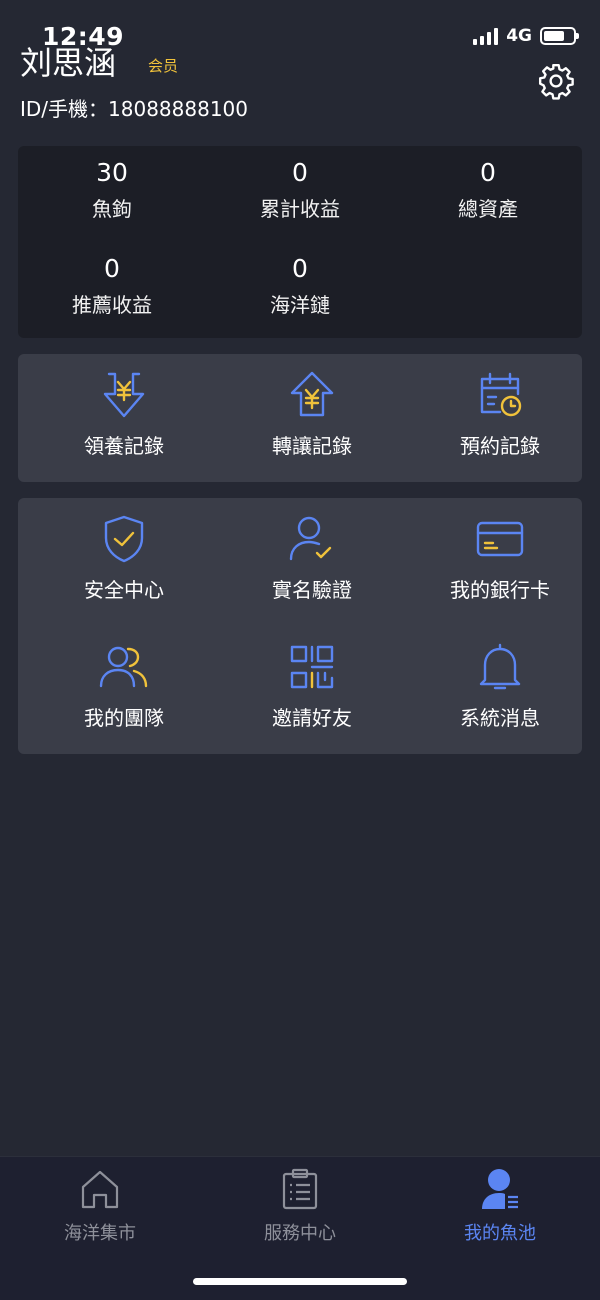 The height and width of the screenshot is (1300, 600). What do you see at coordinates (310, 538) in the screenshot?
I see `user-verify-icon` at bounding box center [310, 538].